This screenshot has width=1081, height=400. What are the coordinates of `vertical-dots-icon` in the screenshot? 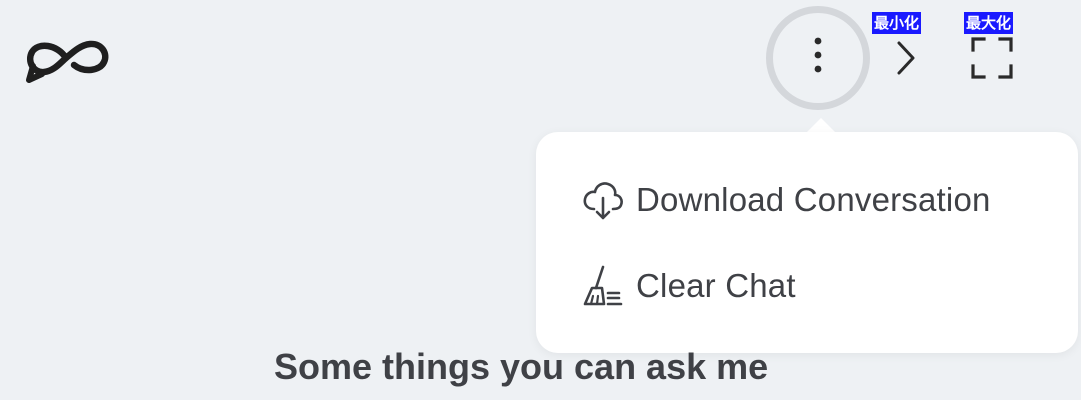 It's located at (818, 58).